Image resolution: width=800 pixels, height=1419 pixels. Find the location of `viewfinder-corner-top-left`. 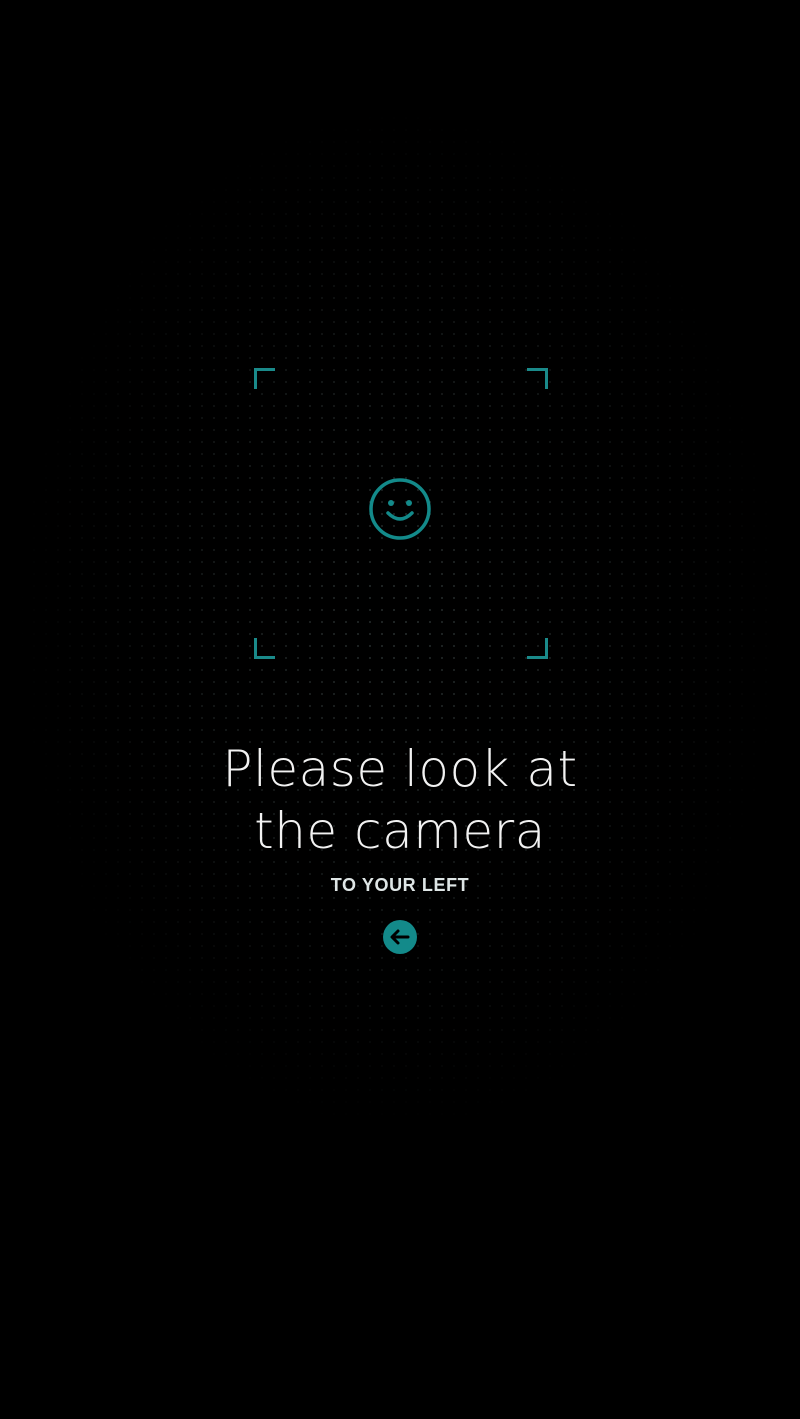

viewfinder-corner-top-left is located at coordinates (264, 378).